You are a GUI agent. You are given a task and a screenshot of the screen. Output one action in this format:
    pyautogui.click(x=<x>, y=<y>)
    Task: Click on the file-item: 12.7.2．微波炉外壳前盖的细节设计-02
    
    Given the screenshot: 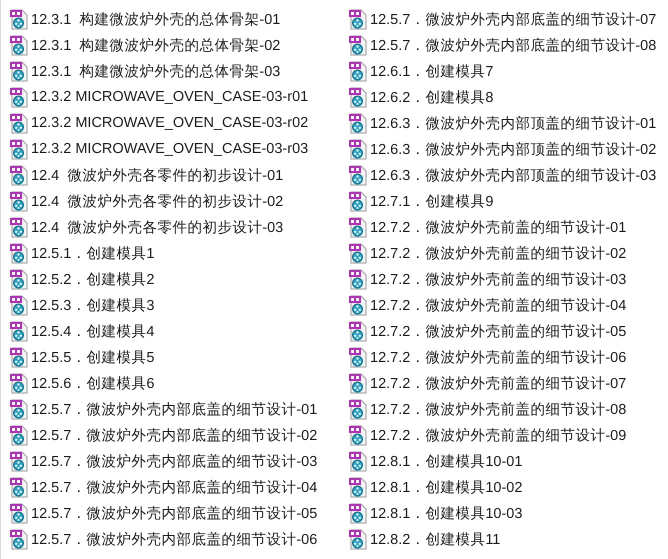 What is the action you would take?
    pyautogui.click(x=487, y=253)
    